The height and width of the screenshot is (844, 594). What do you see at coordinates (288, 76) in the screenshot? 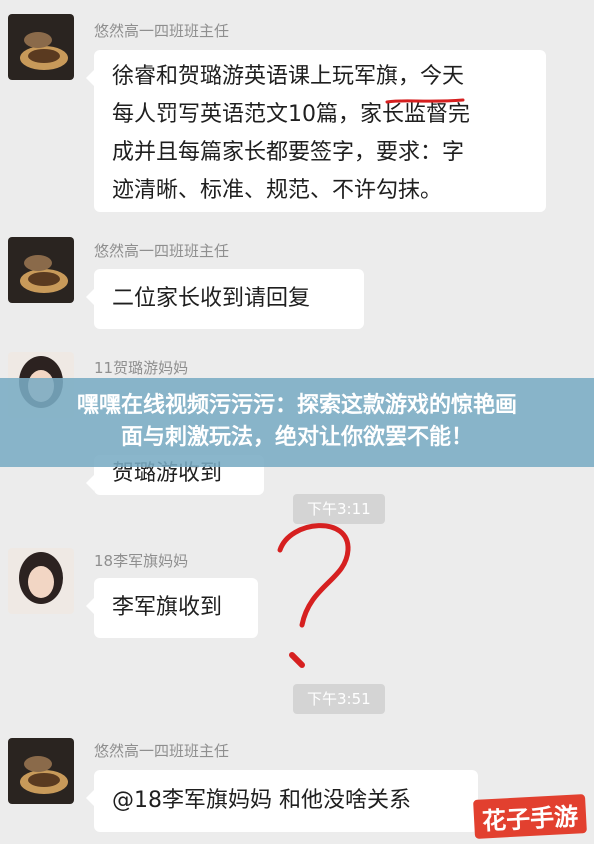
I see `message-line: 徐睿和贺璐游英语课上玩军旗，今天` at bounding box center [288, 76].